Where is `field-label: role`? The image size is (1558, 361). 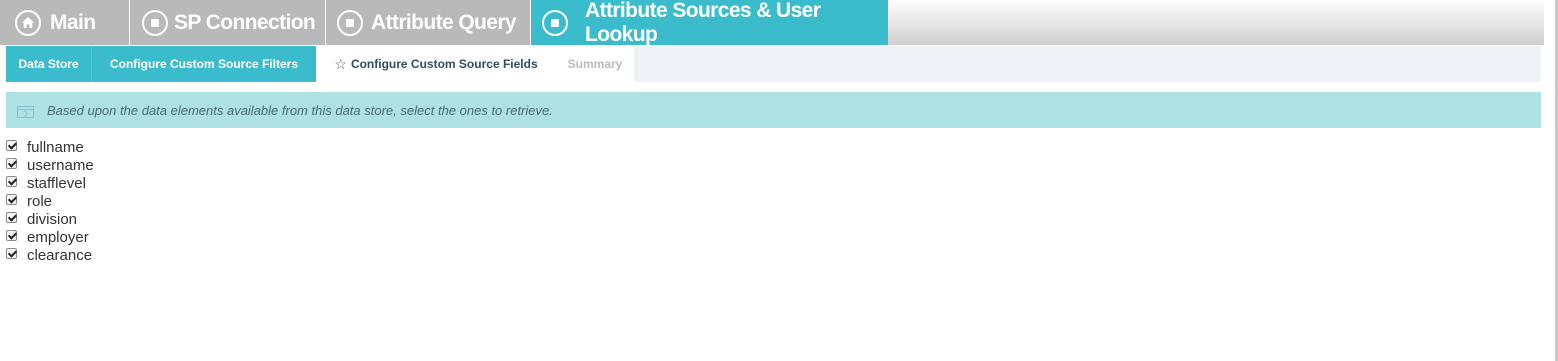
field-label: role is located at coordinates (39, 201).